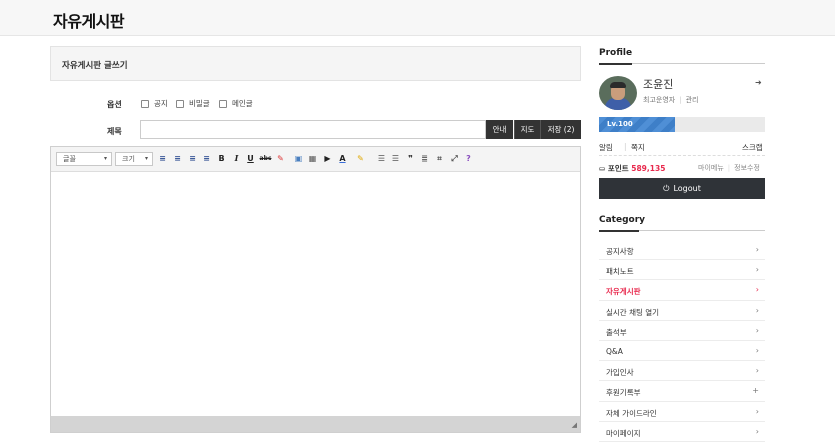 This screenshot has width=835, height=442. What do you see at coordinates (360, 158) in the screenshot?
I see `highlight-icon: ✎` at bounding box center [360, 158].